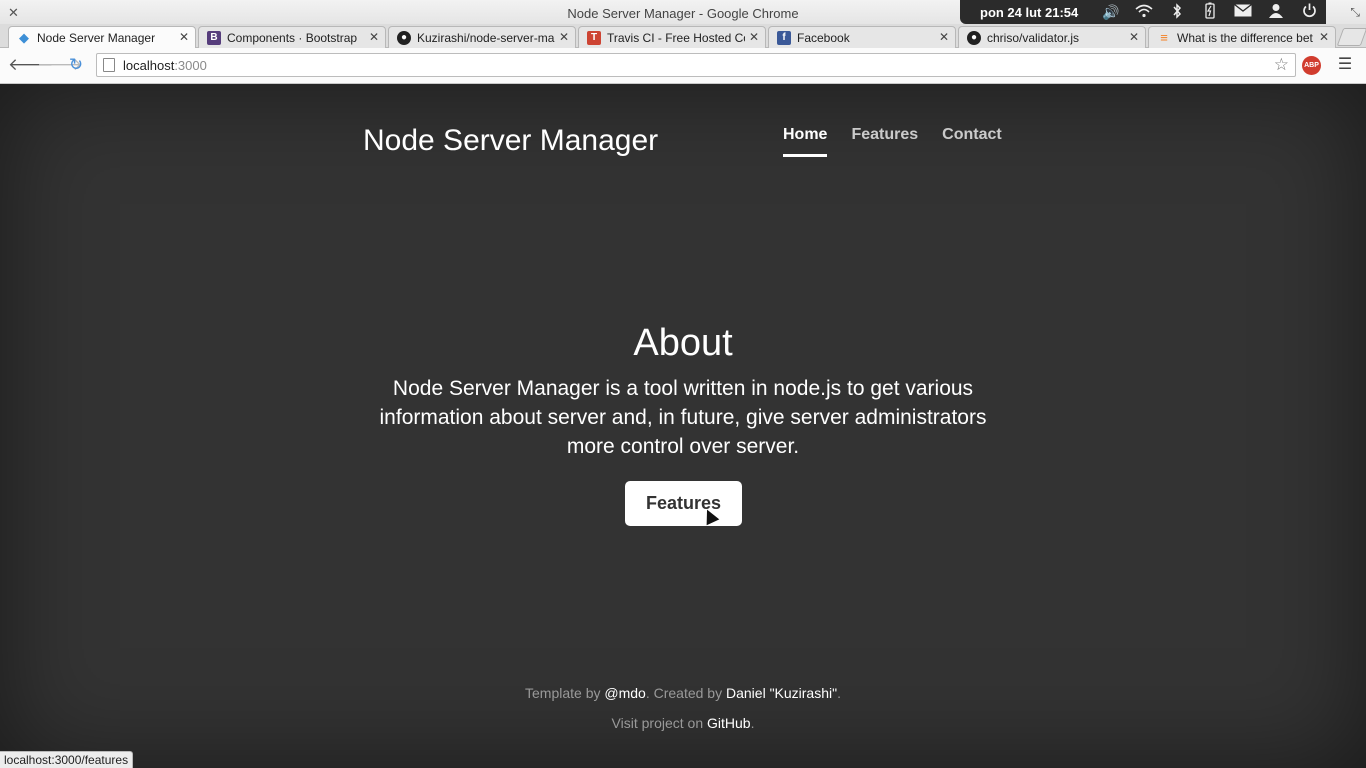 The height and width of the screenshot is (768, 1366). What do you see at coordinates (972, 141) in the screenshot?
I see `nav-contact: Contact` at bounding box center [972, 141].